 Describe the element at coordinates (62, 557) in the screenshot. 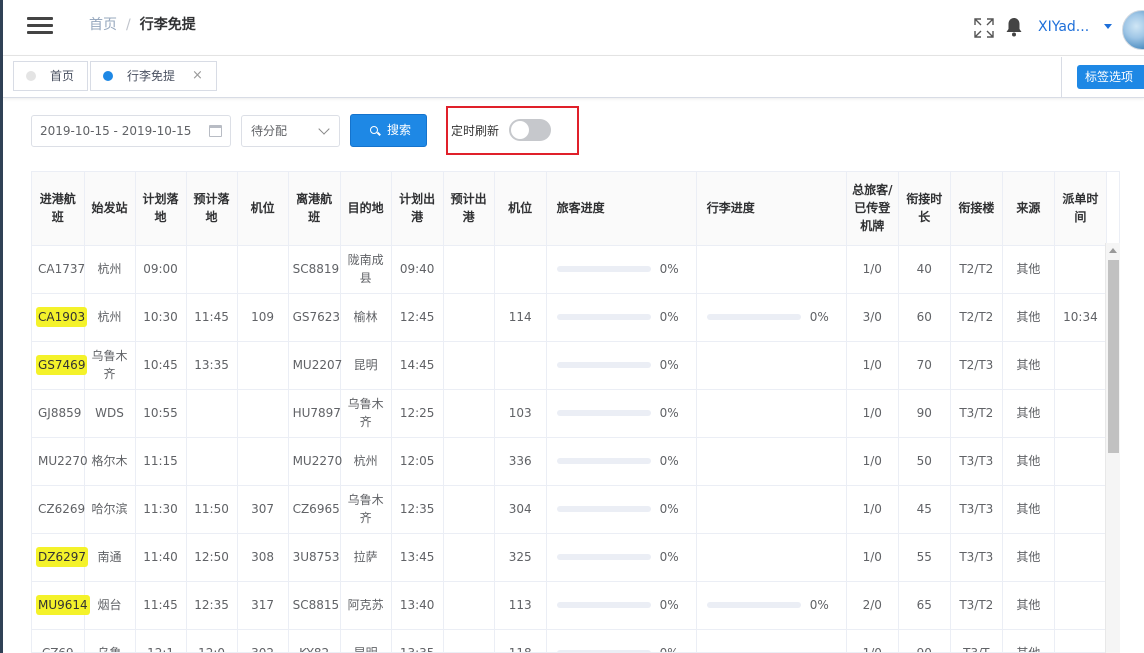

I see `arrival-flight-code: DZ6297` at that location.